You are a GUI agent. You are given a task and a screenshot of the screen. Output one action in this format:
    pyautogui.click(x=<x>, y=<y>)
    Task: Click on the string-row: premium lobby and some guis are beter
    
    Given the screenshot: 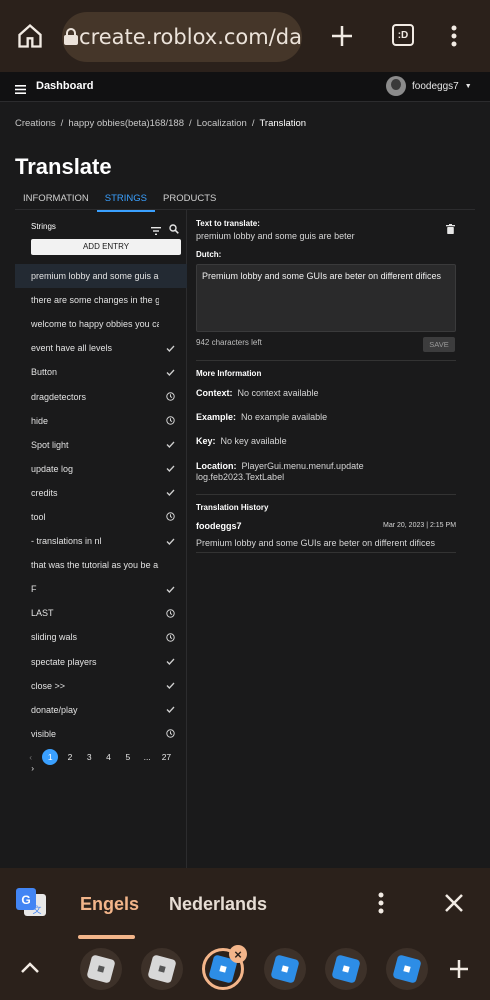 What is the action you would take?
    pyautogui.click(x=101, y=276)
    